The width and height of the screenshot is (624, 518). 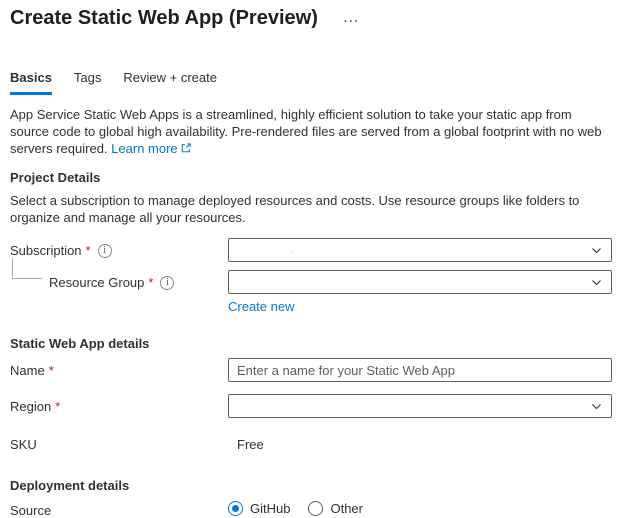 I want to click on hierarchy-connector-line, so click(x=27, y=268).